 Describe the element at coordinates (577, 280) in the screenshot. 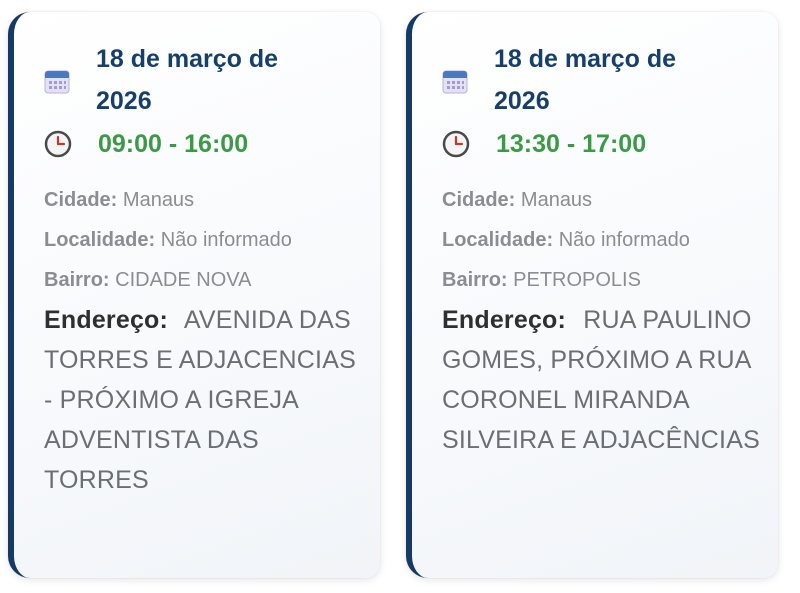

I see `district-value: PETROPOLIS` at that location.